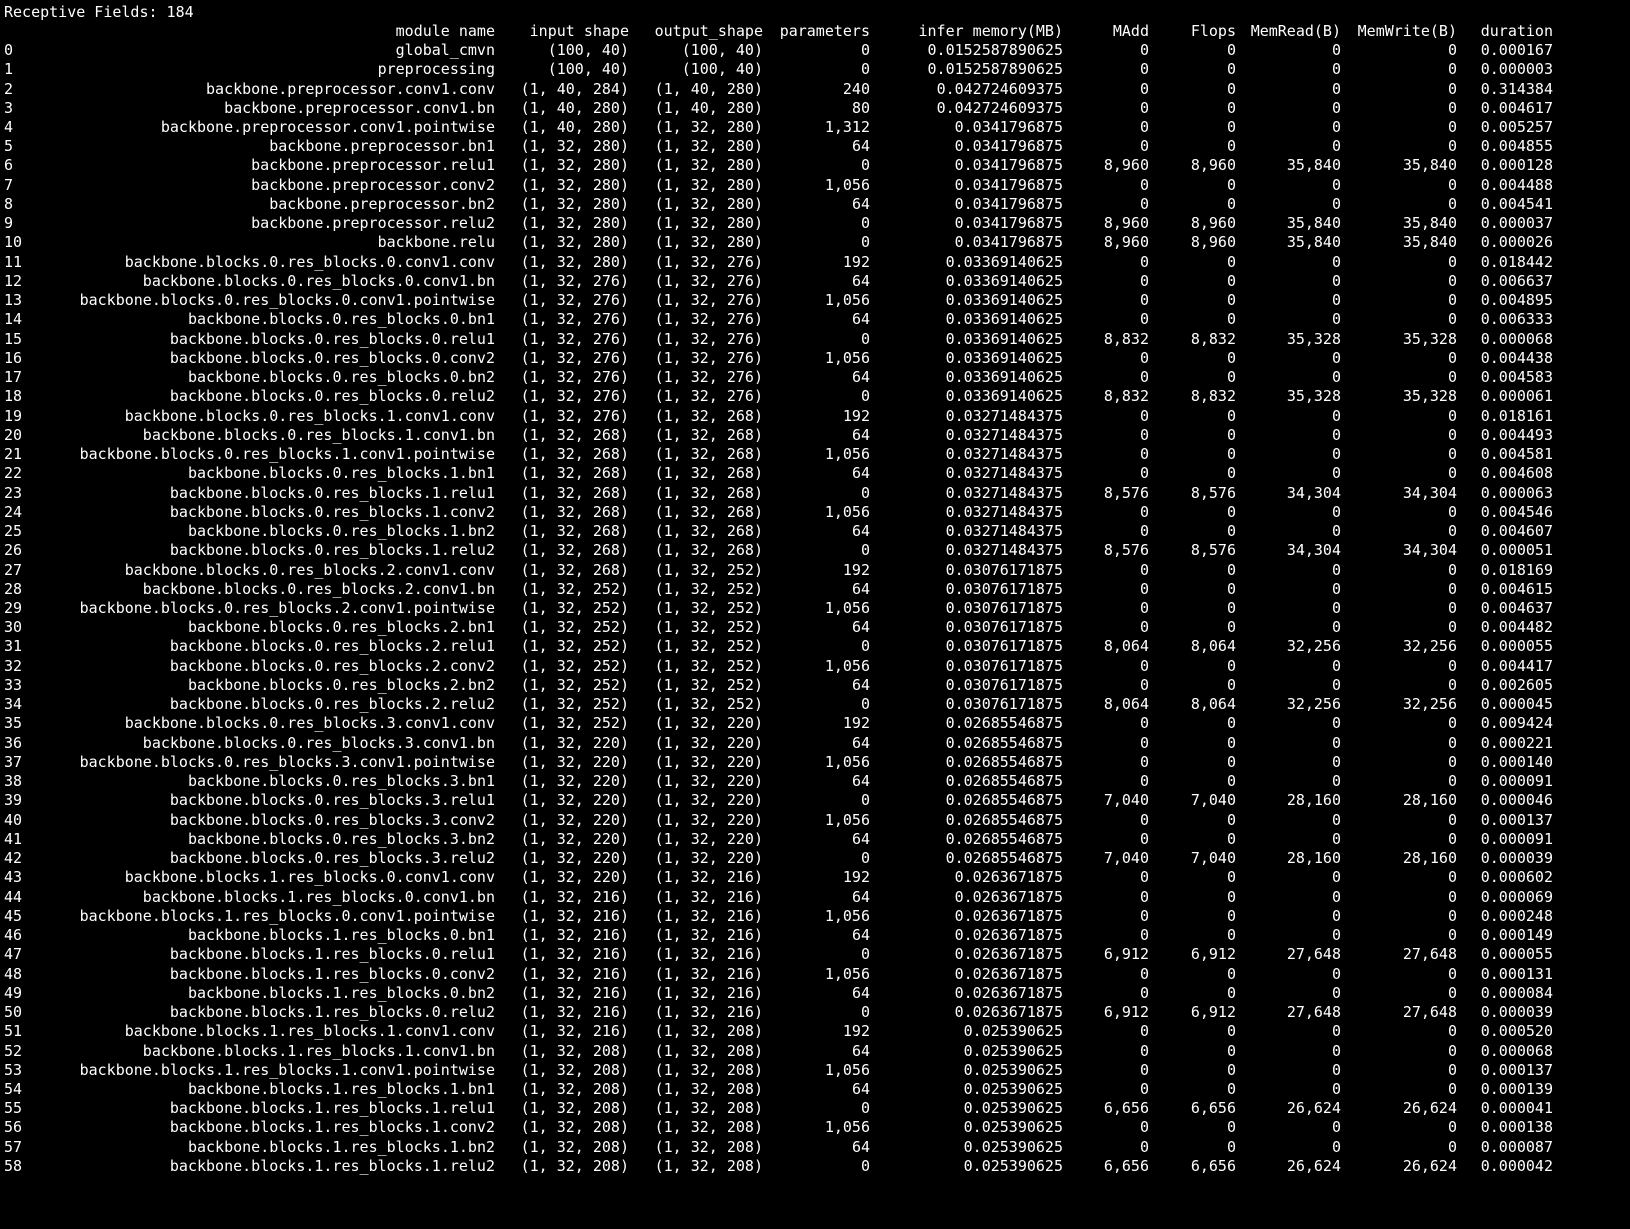  I want to click on cell-row-index: 13, so click(13, 300).